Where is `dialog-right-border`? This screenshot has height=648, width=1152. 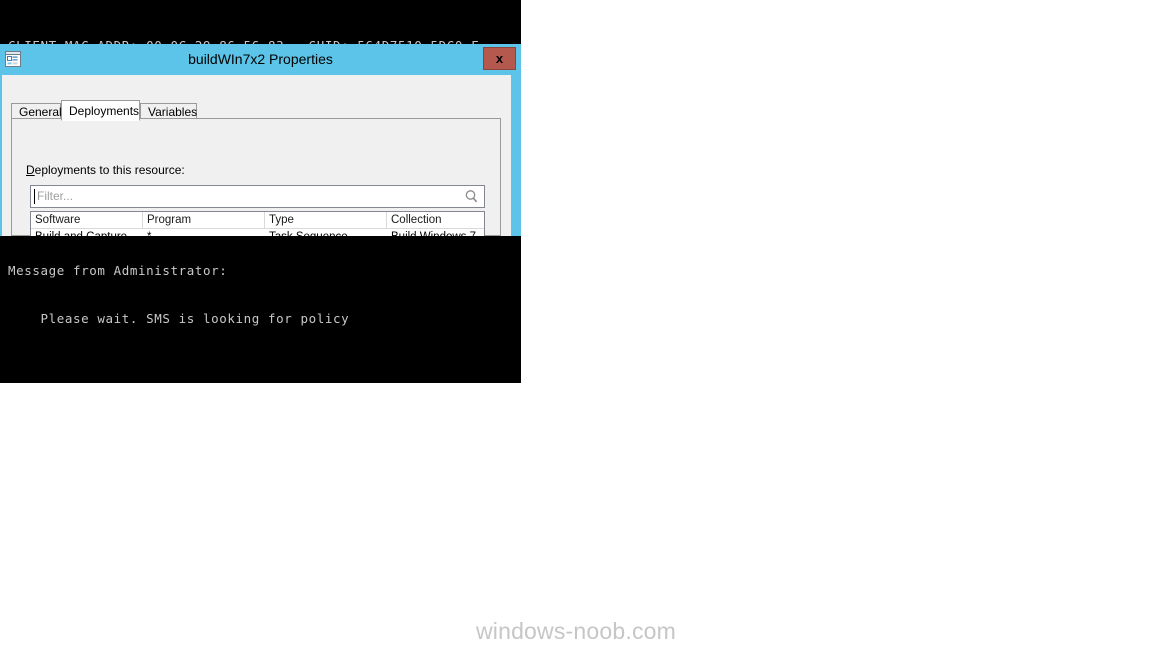 dialog-right-border is located at coordinates (516, 155).